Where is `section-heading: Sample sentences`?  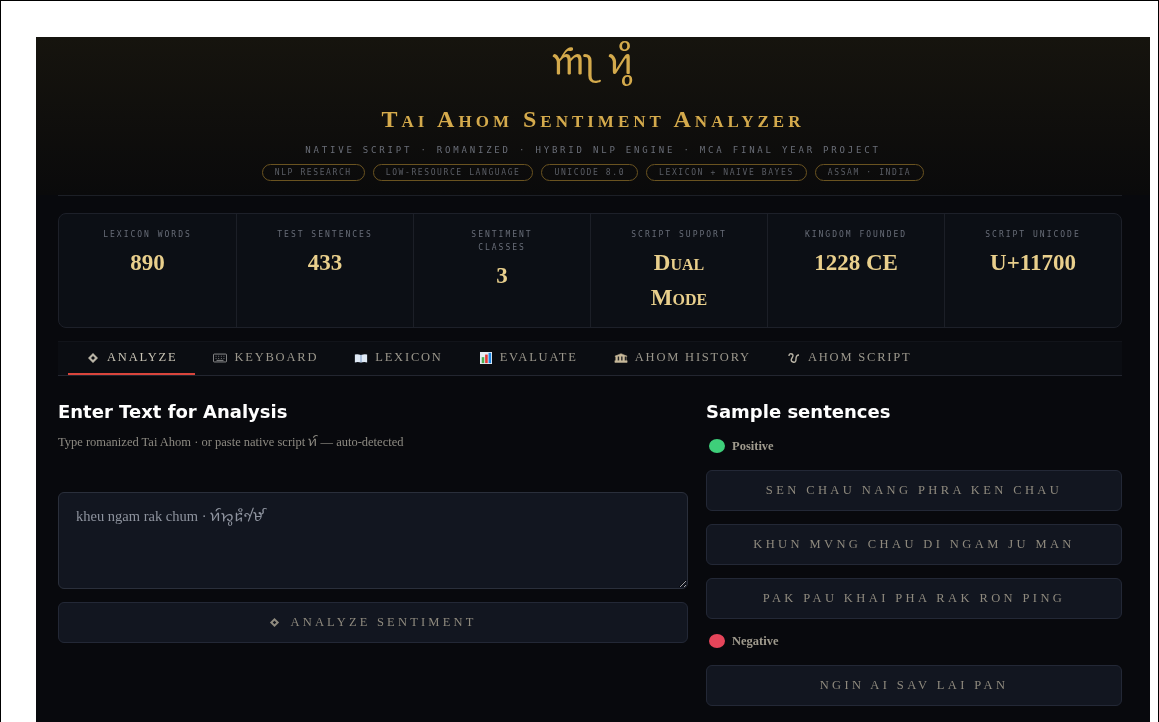
section-heading: Sample sentences is located at coordinates (799, 412).